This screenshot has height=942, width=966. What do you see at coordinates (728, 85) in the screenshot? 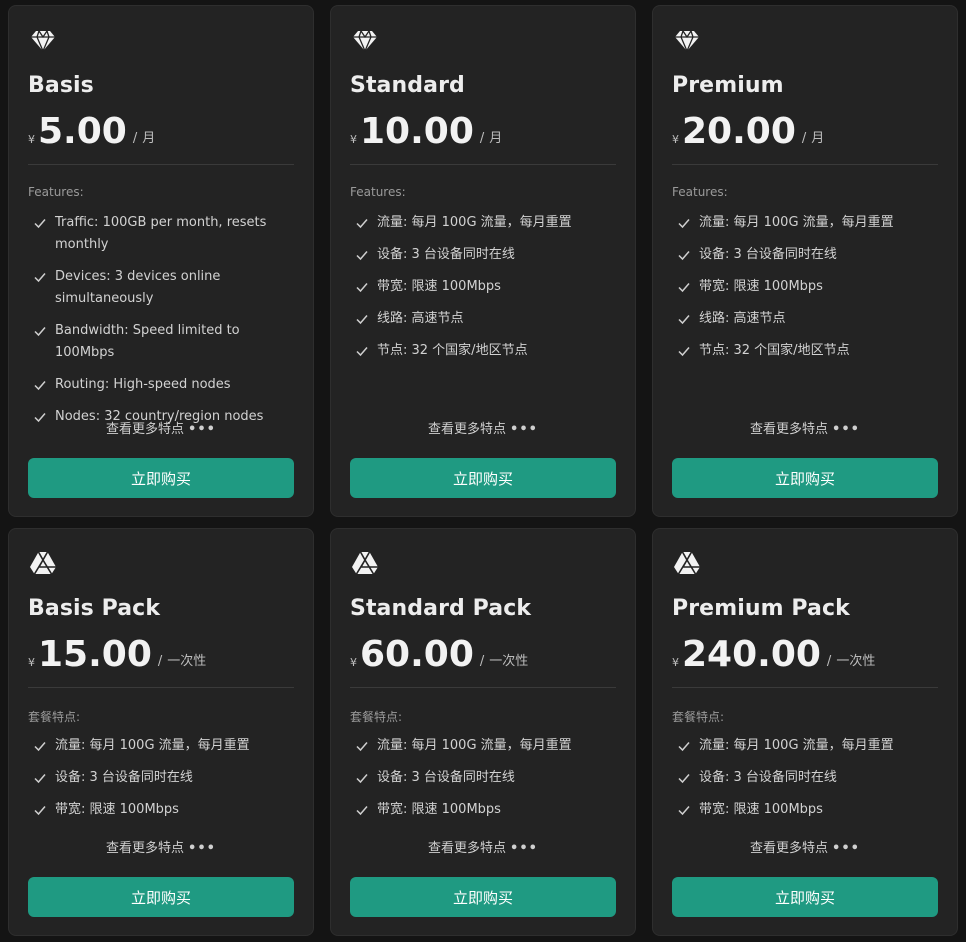
I see `plan-name: Premium` at bounding box center [728, 85].